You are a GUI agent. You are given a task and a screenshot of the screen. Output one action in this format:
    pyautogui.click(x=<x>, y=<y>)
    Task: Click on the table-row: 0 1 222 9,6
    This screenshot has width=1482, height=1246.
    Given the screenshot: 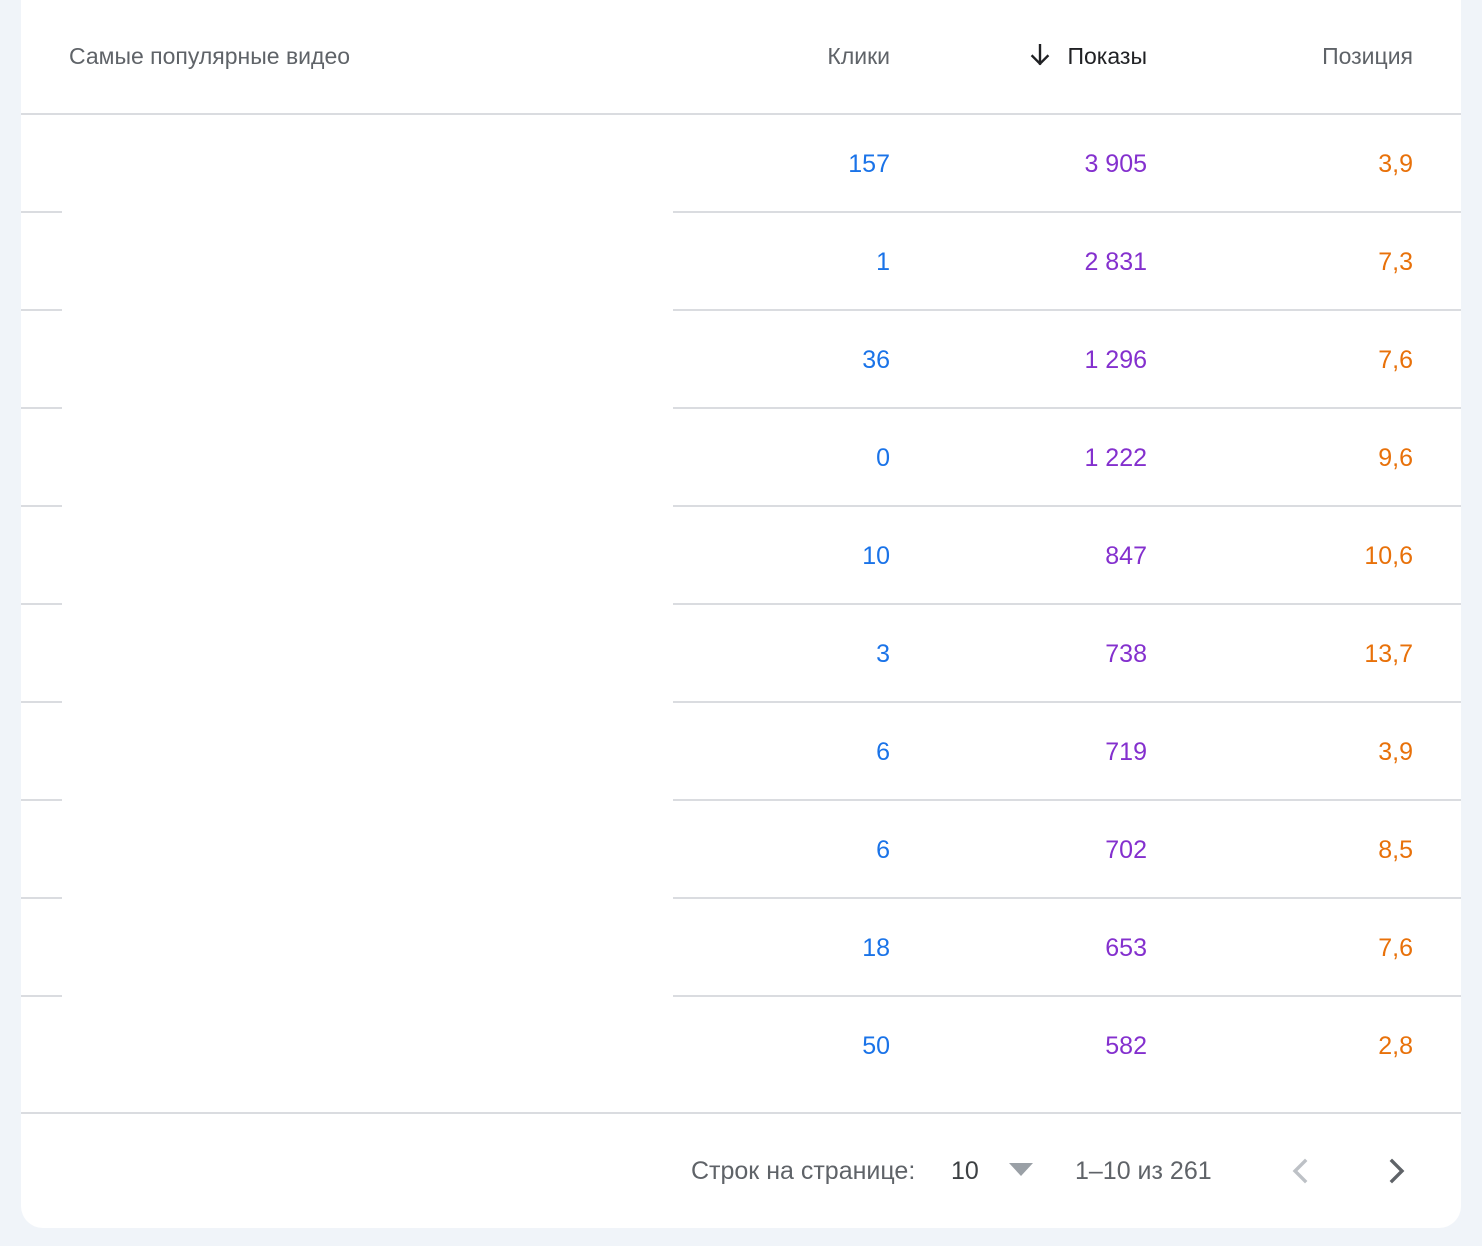 What is the action you would take?
    pyautogui.click(x=741, y=458)
    